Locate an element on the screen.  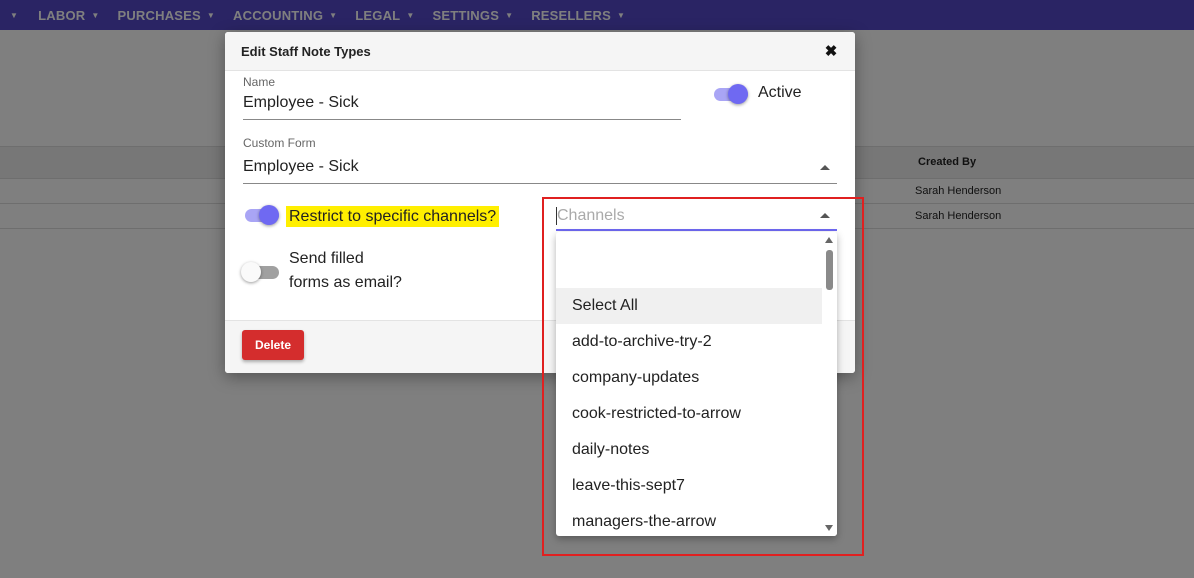
custom-form-underline is located at coordinates (540, 183).